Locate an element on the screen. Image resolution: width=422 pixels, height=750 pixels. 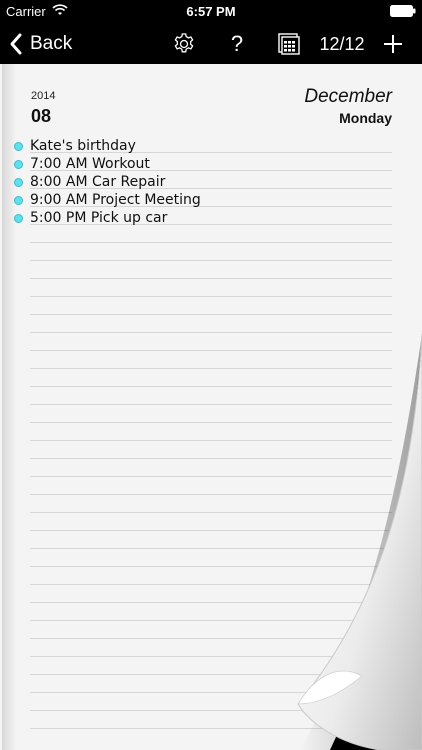
calendar-icon is located at coordinates (289, 44).